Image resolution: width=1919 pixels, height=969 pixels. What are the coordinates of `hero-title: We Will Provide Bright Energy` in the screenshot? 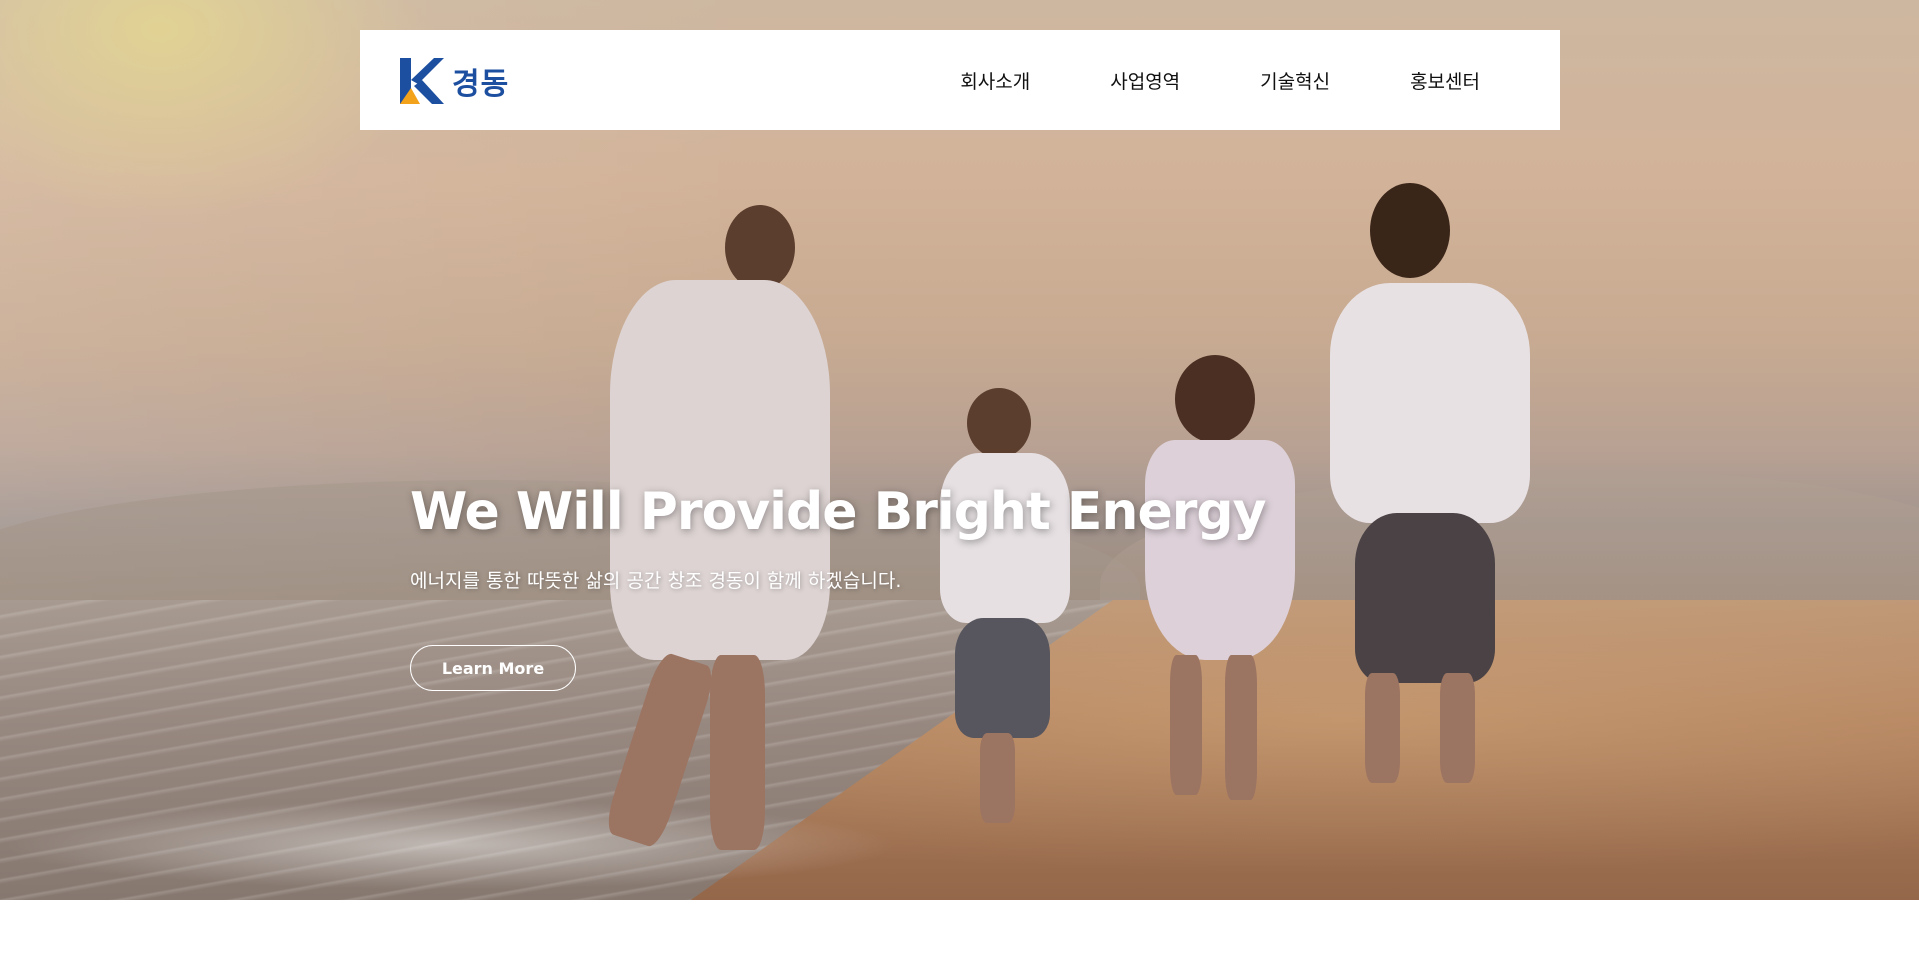 It's located at (838, 512).